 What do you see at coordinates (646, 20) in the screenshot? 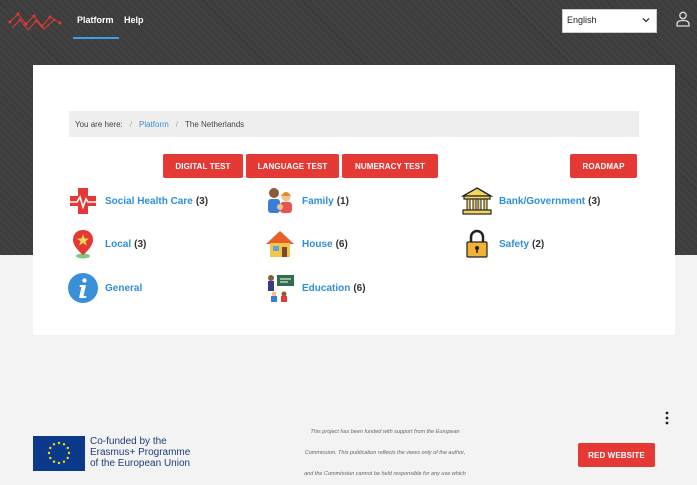
I see `chevron-down-icon` at bounding box center [646, 20].